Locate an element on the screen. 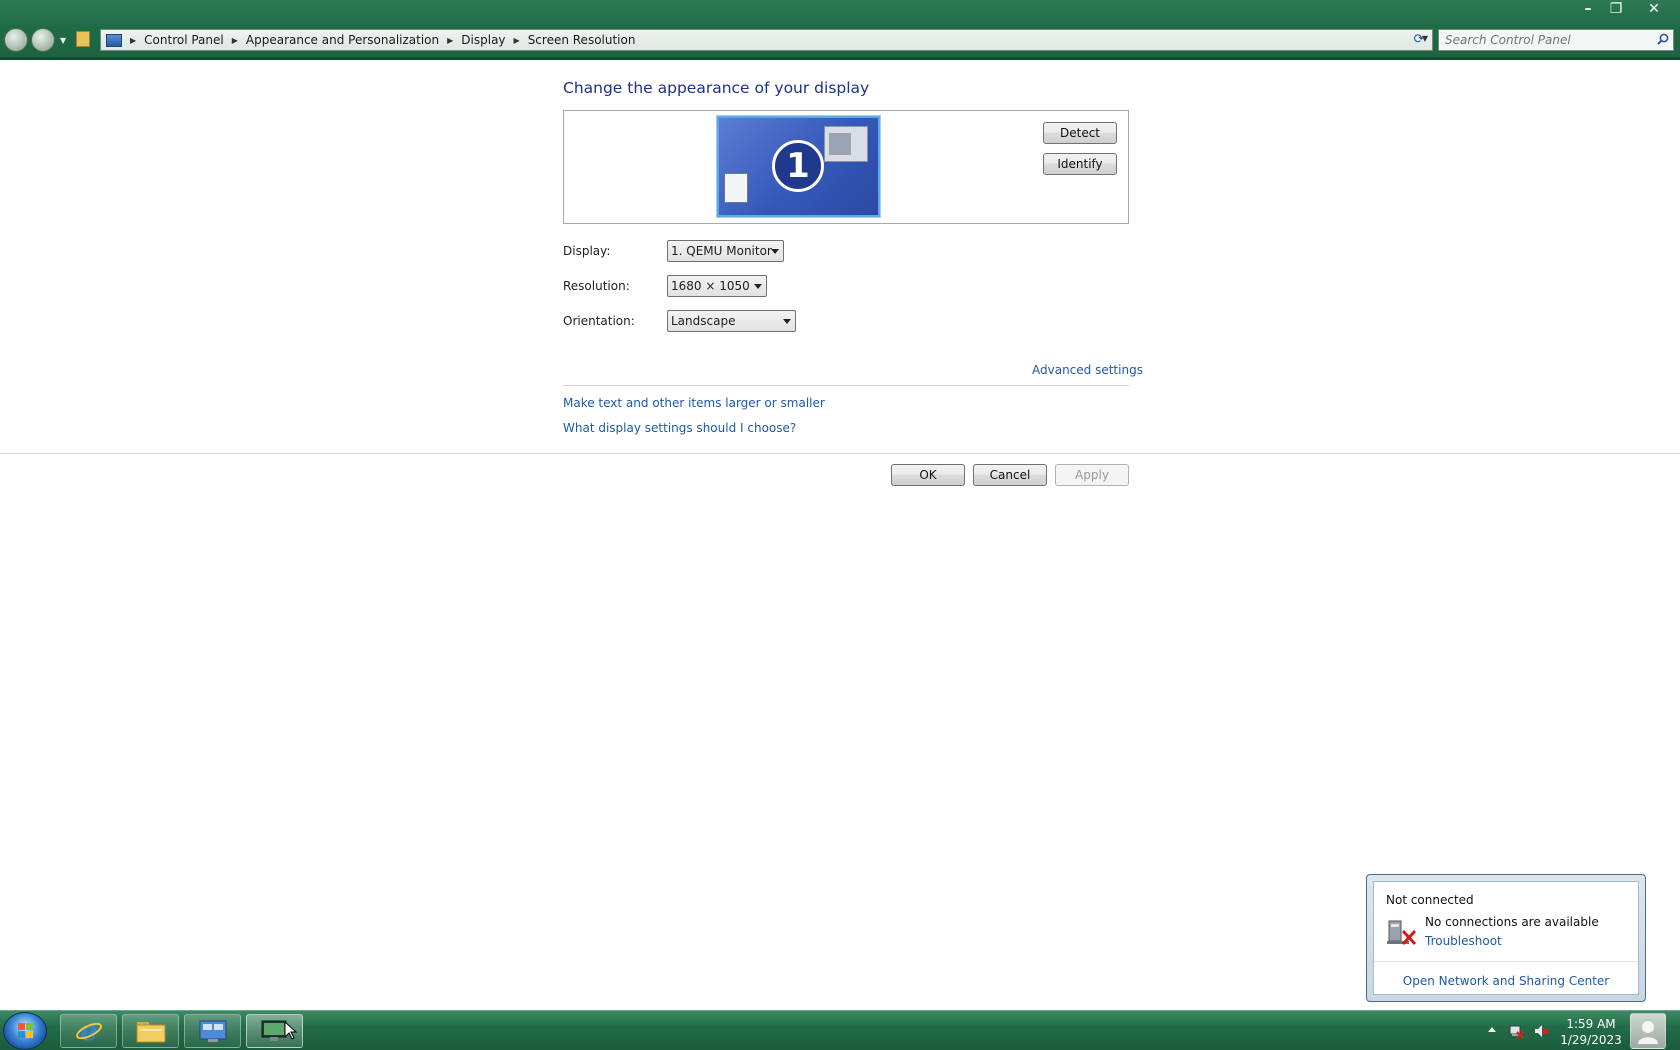 The image size is (1680, 1050). clock-date: 1/29/2023 is located at coordinates (1591, 1040).